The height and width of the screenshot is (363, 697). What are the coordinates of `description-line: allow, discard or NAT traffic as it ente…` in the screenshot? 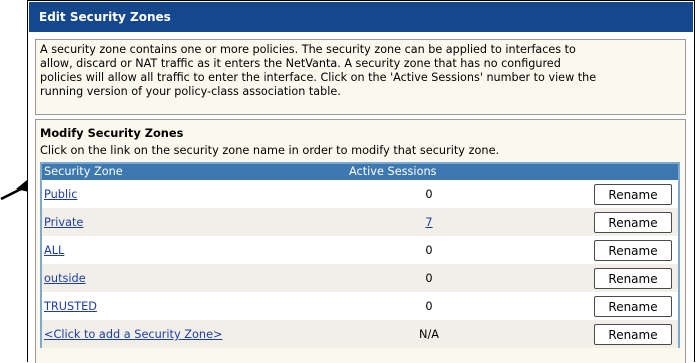 It's located at (300, 63).